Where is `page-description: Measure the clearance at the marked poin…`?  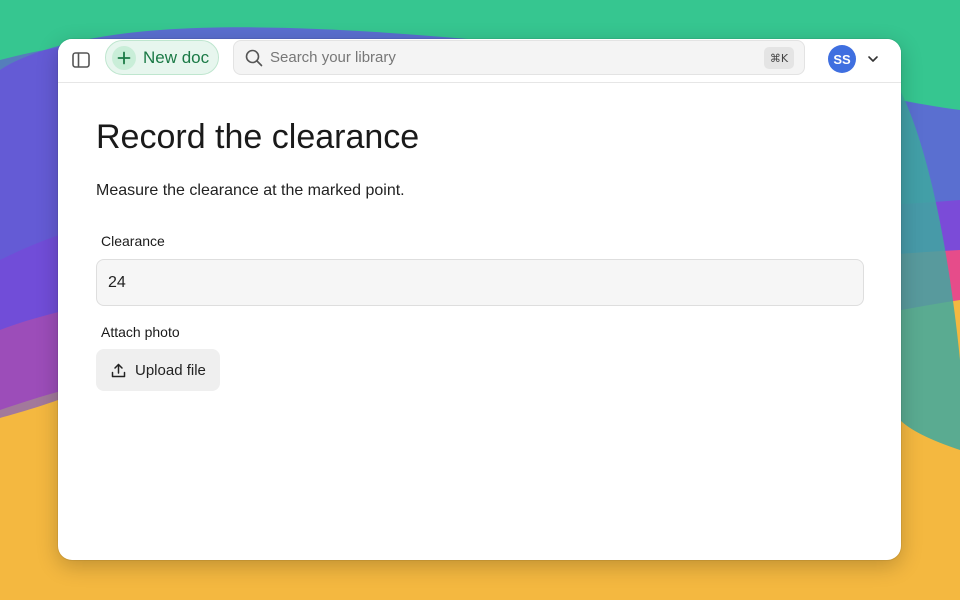
page-description: Measure the clearance at the marked poin… is located at coordinates (250, 190).